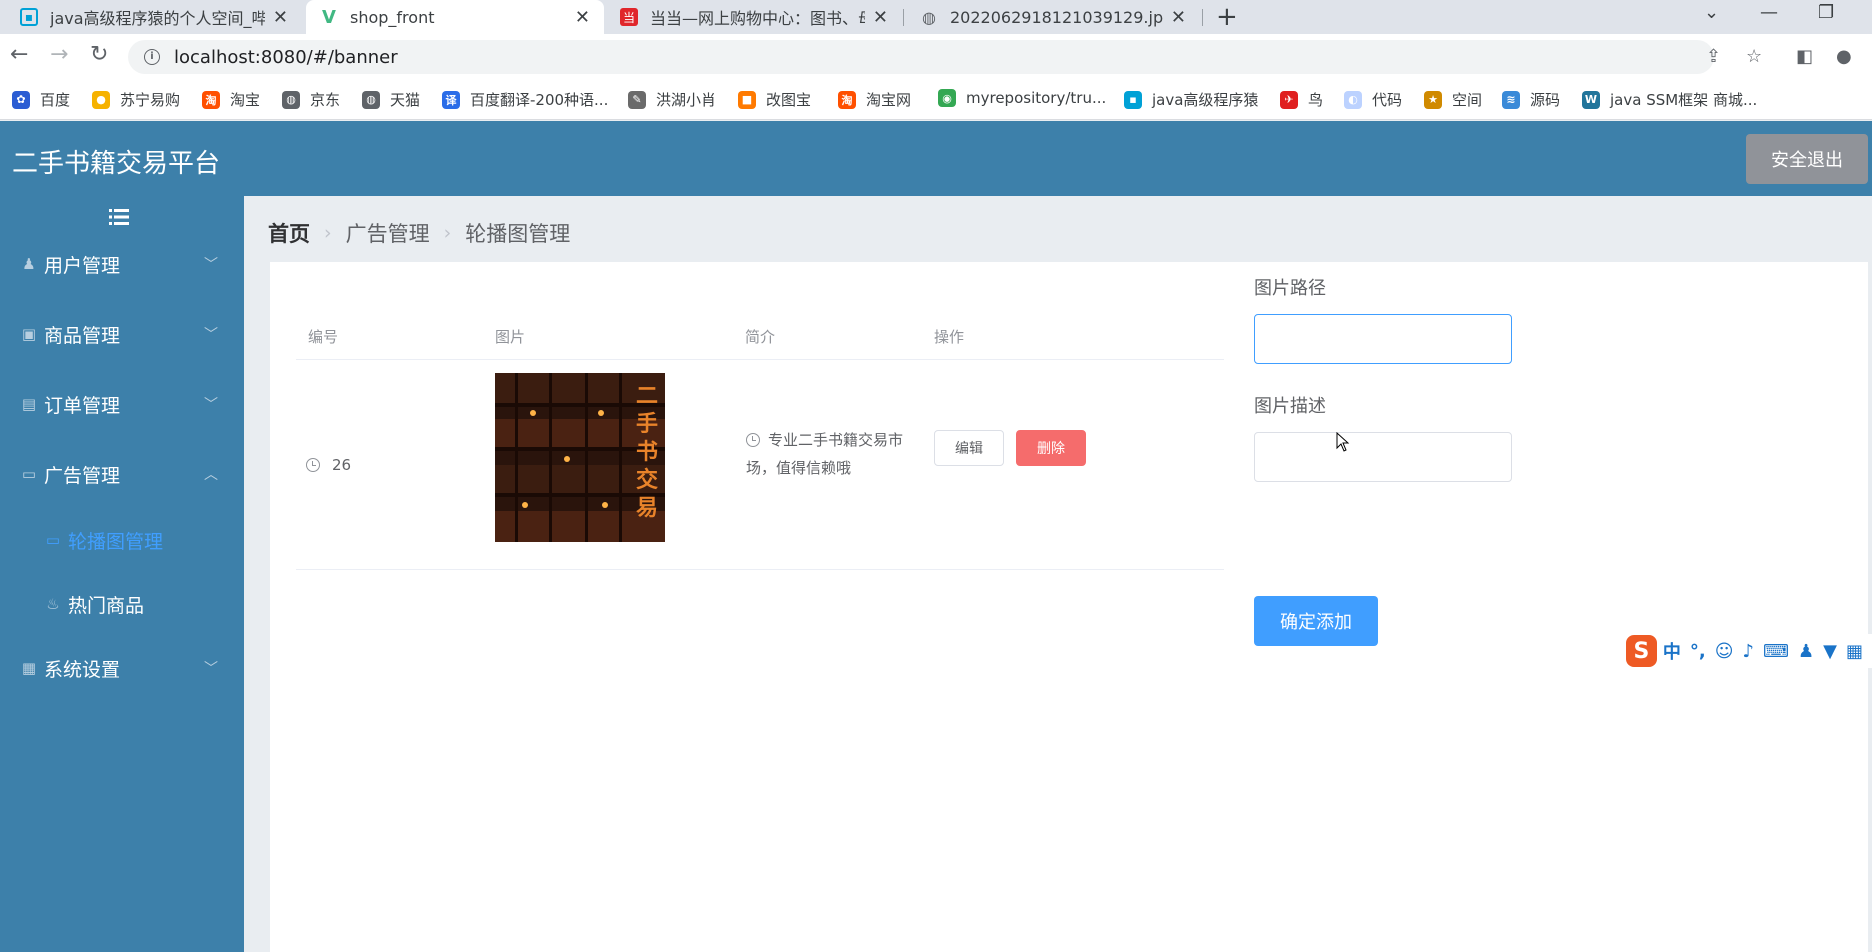 The image size is (1872, 952). What do you see at coordinates (19, 54) in the screenshot?
I see `back-icon: ←` at bounding box center [19, 54].